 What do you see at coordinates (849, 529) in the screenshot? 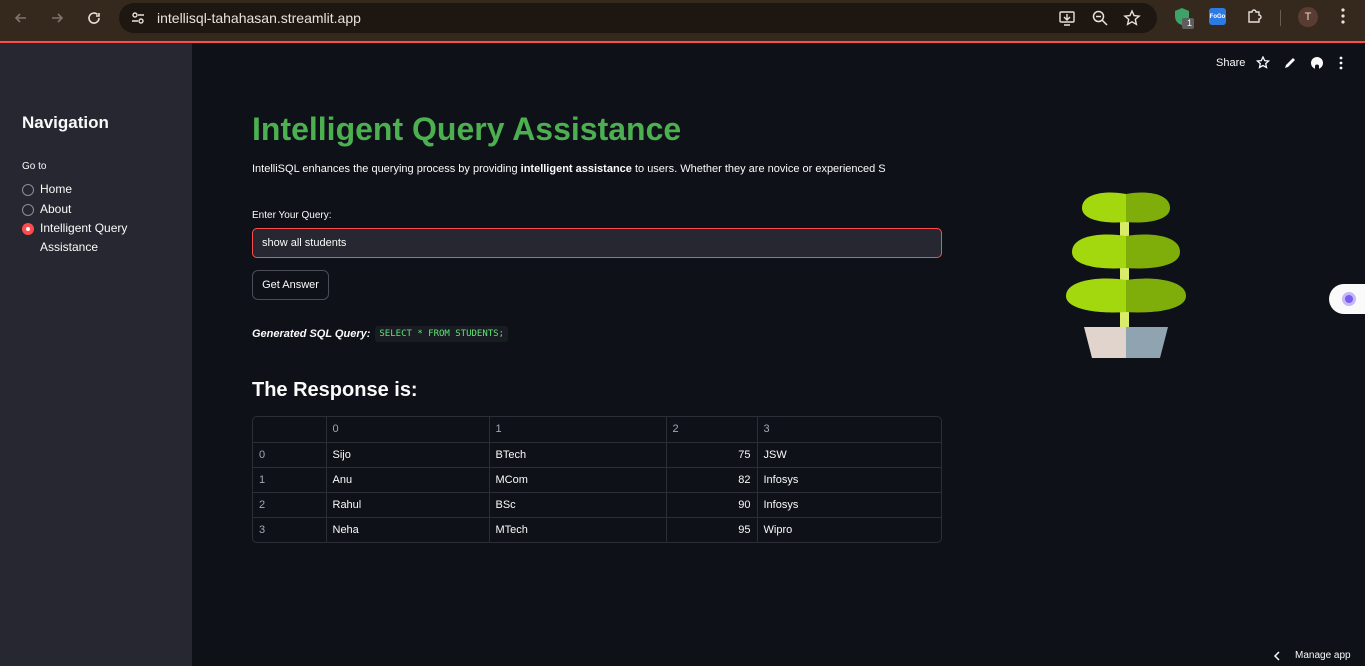
I see `table-cell: Wipro` at bounding box center [849, 529].